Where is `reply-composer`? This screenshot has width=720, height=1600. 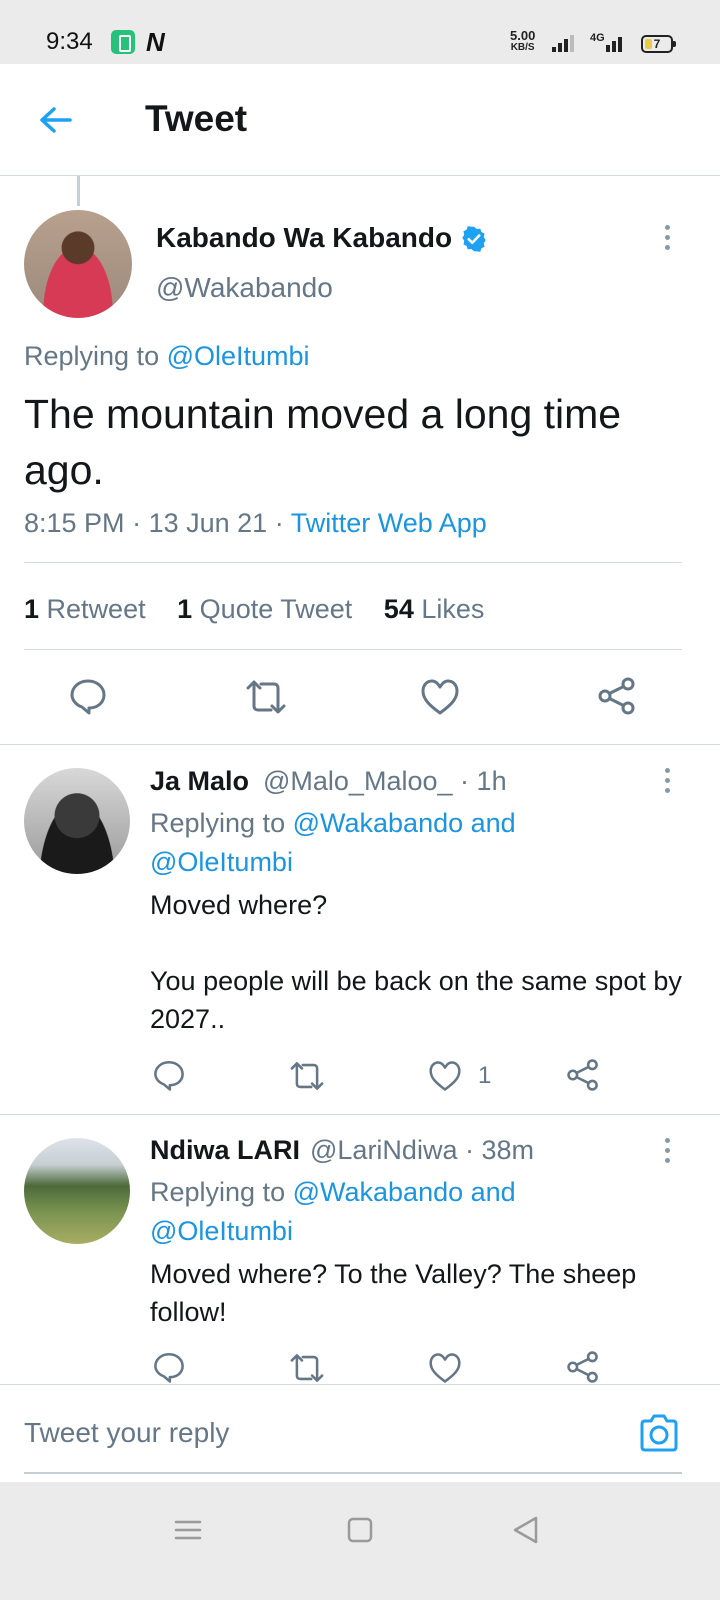
reply-composer is located at coordinates (360, 1433).